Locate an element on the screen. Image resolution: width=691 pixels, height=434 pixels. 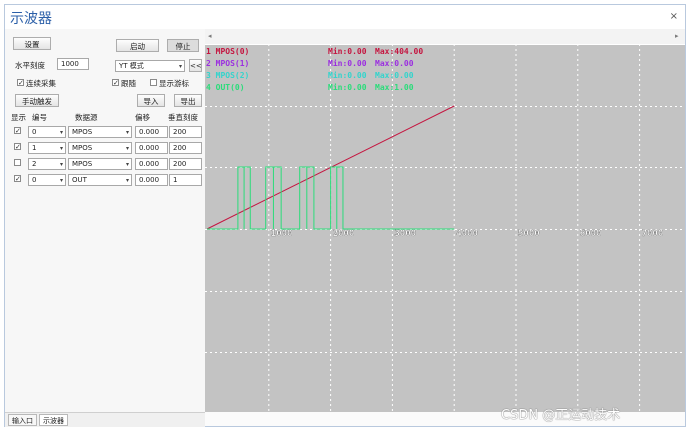
mode-select-value: YT 模式 is located at coordinates (131, 66).